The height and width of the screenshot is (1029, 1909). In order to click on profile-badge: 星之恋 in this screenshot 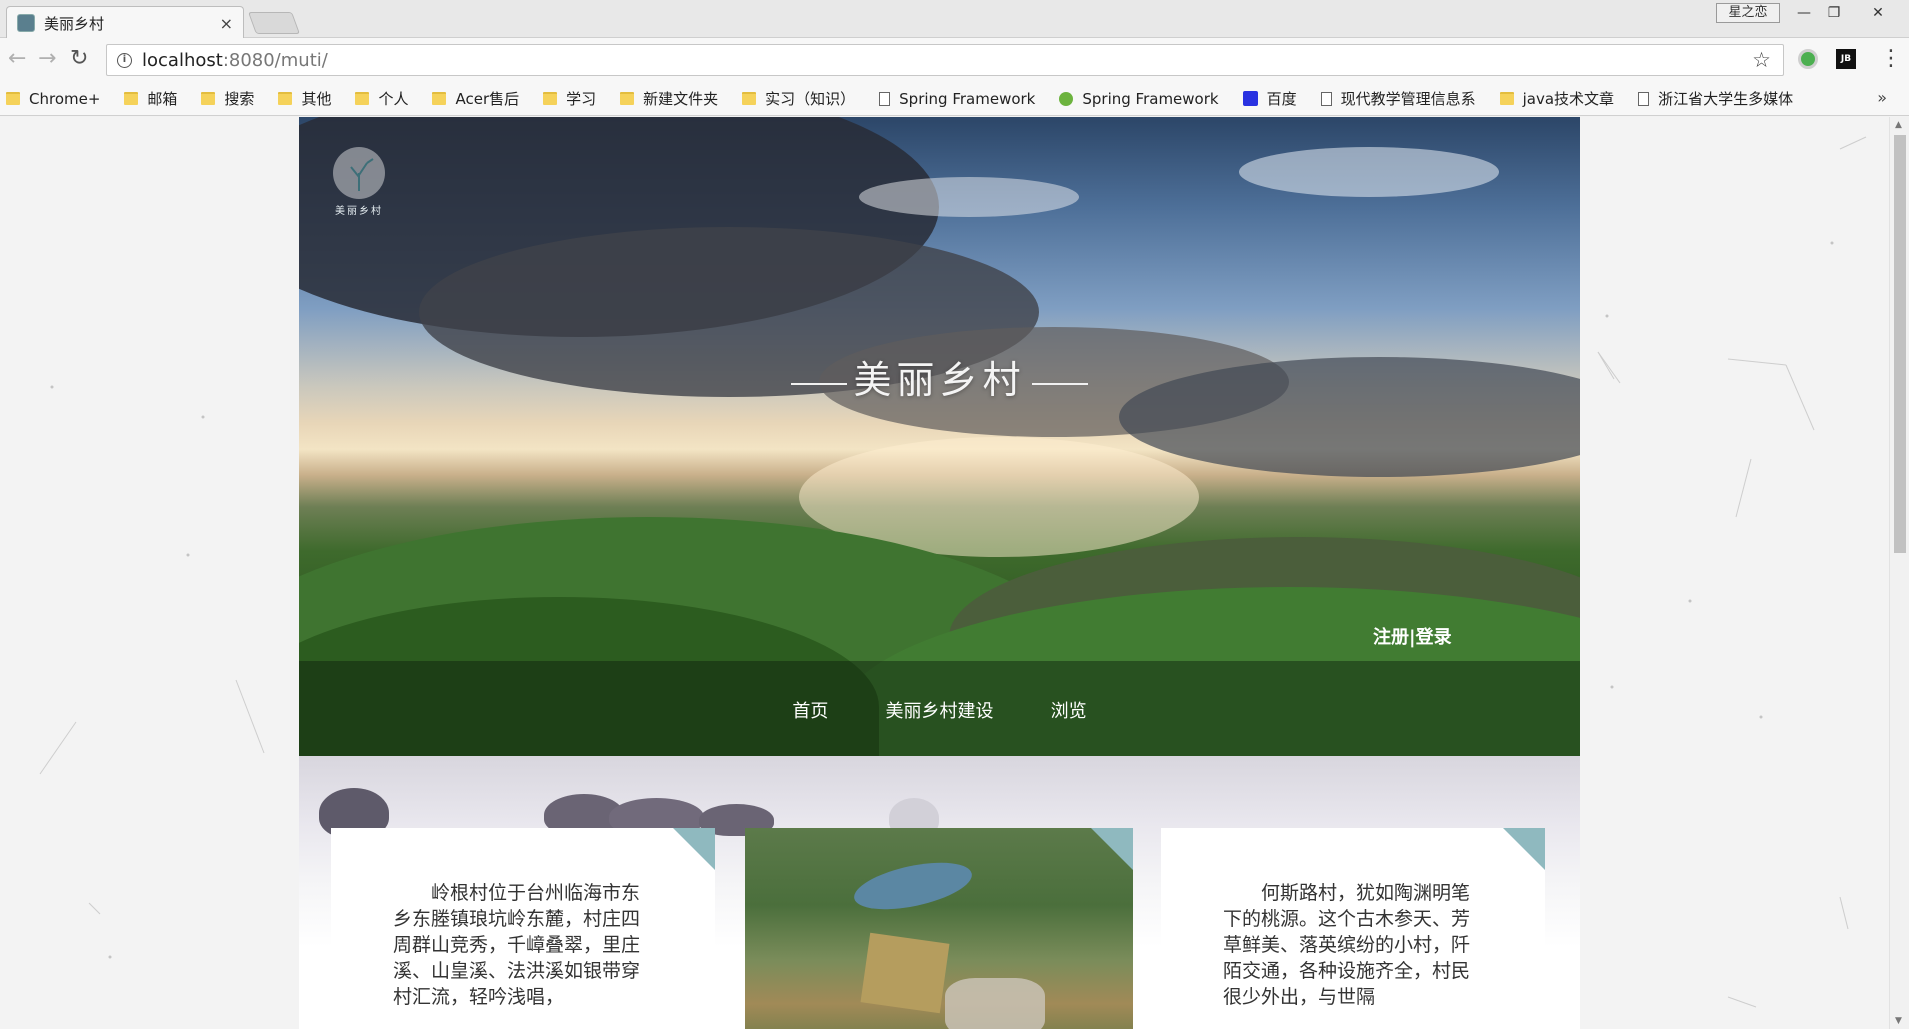, I will do `click(1748, 13)`.